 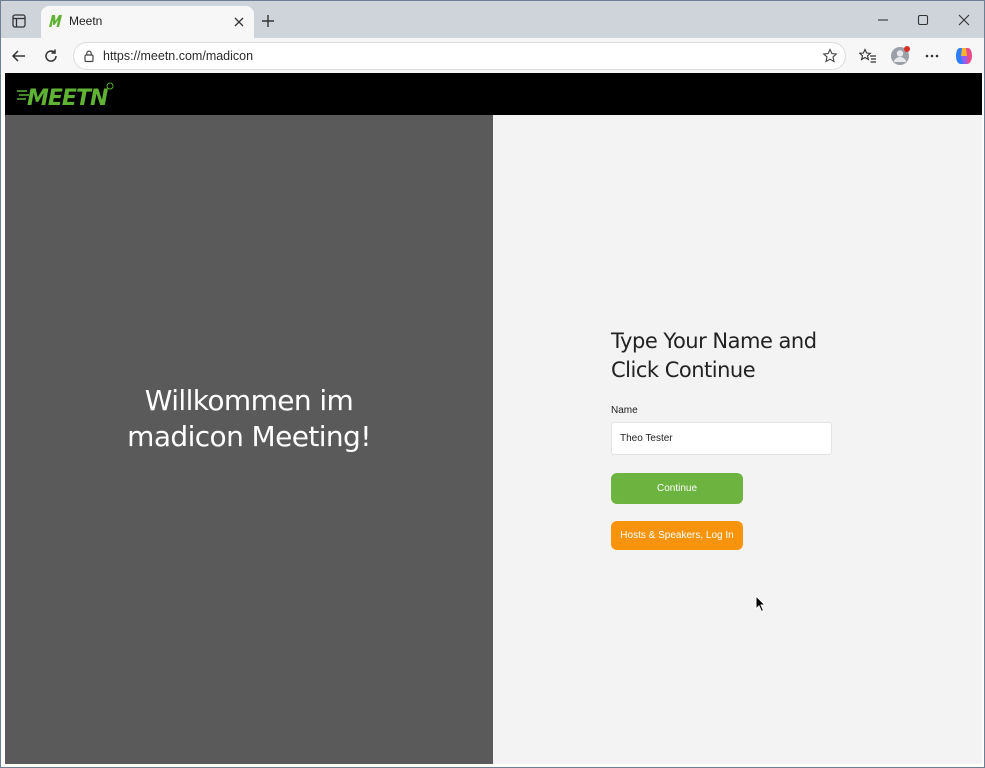 I want to click on more-icon, so click(x=932, y=56).